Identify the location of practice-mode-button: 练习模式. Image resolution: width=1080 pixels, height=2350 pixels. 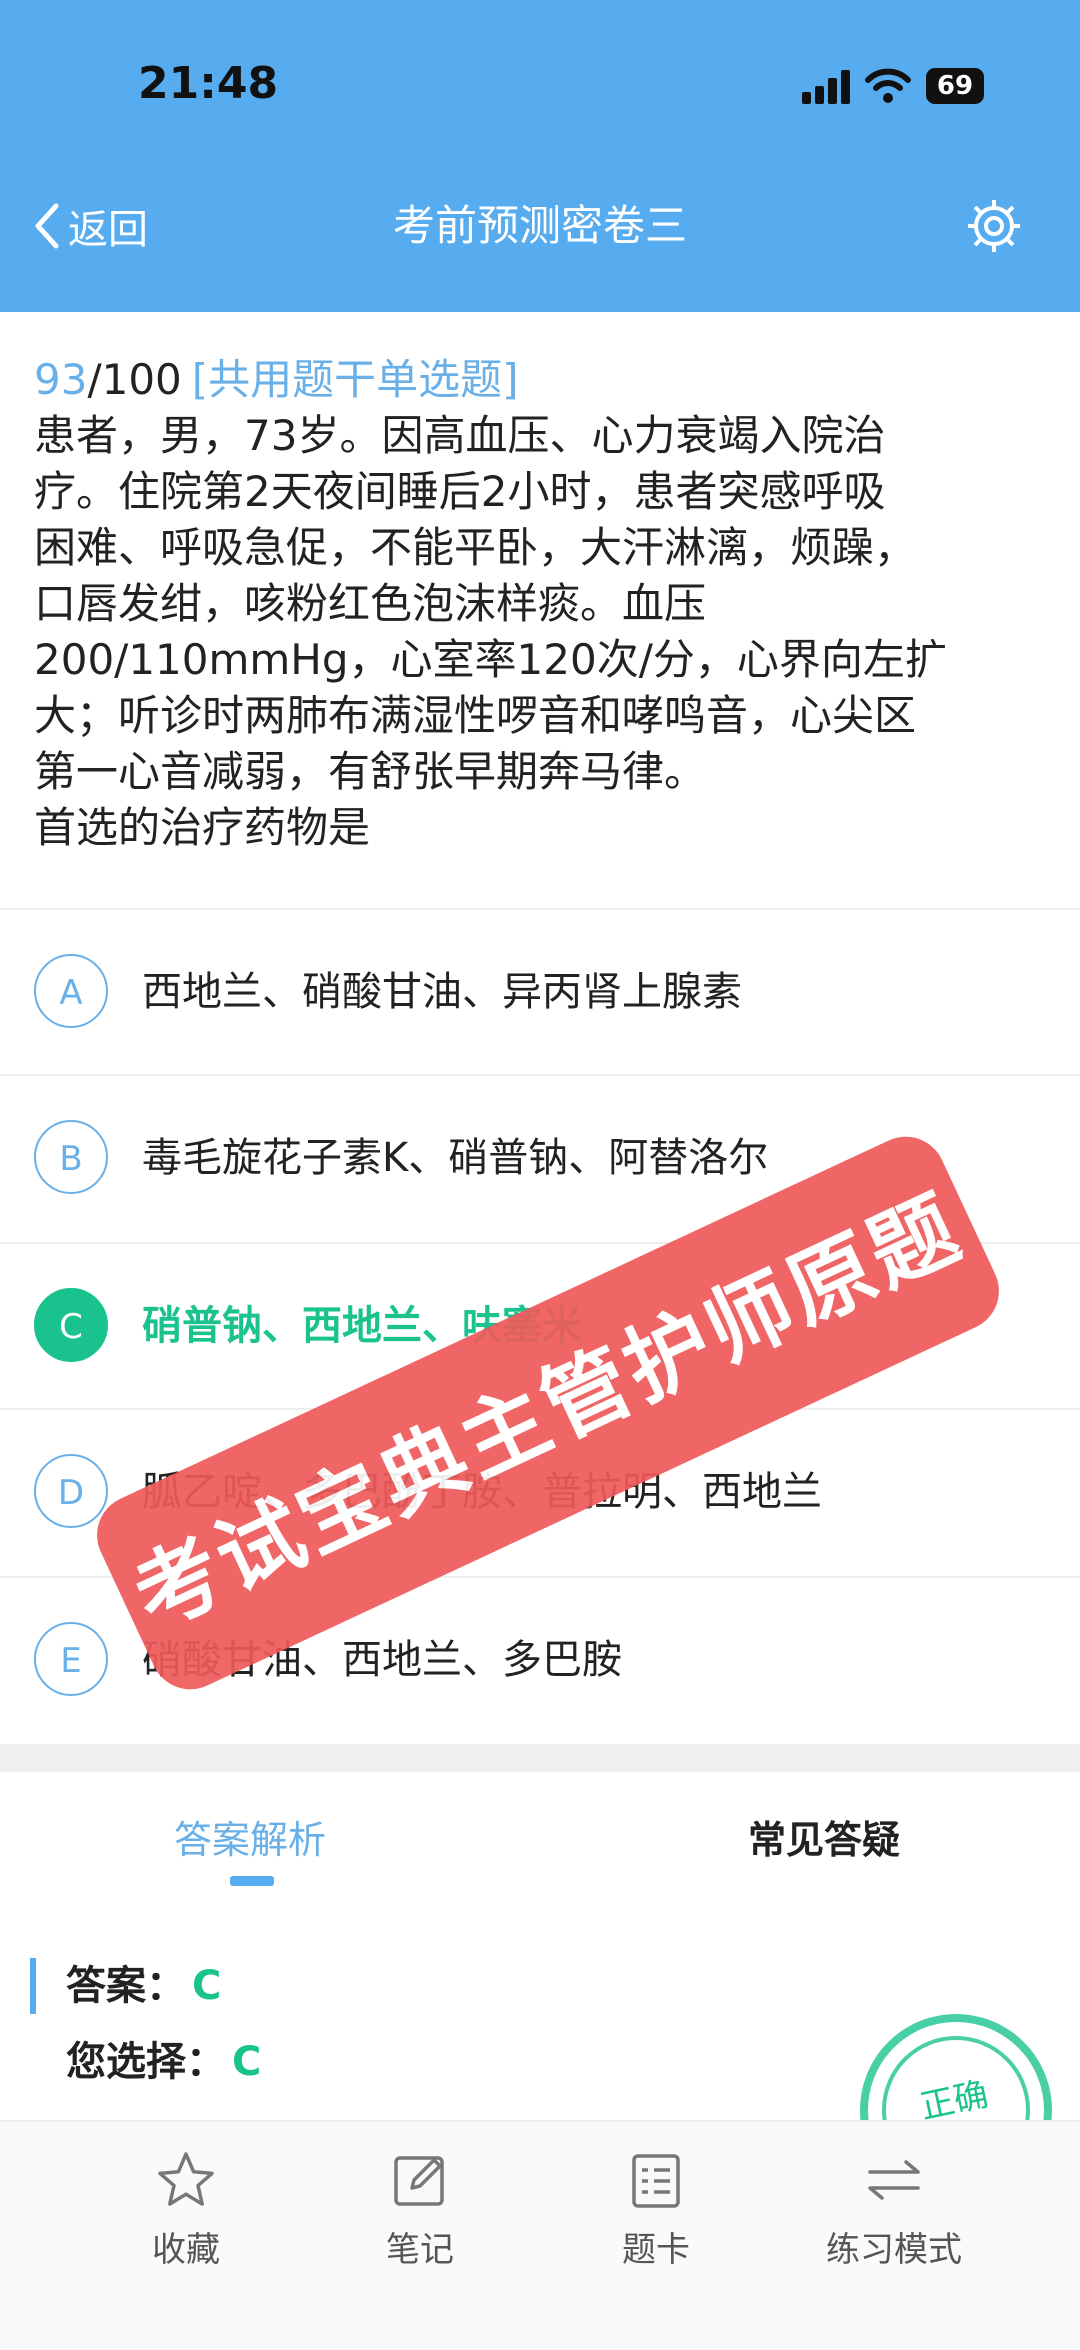
(894, 2210).